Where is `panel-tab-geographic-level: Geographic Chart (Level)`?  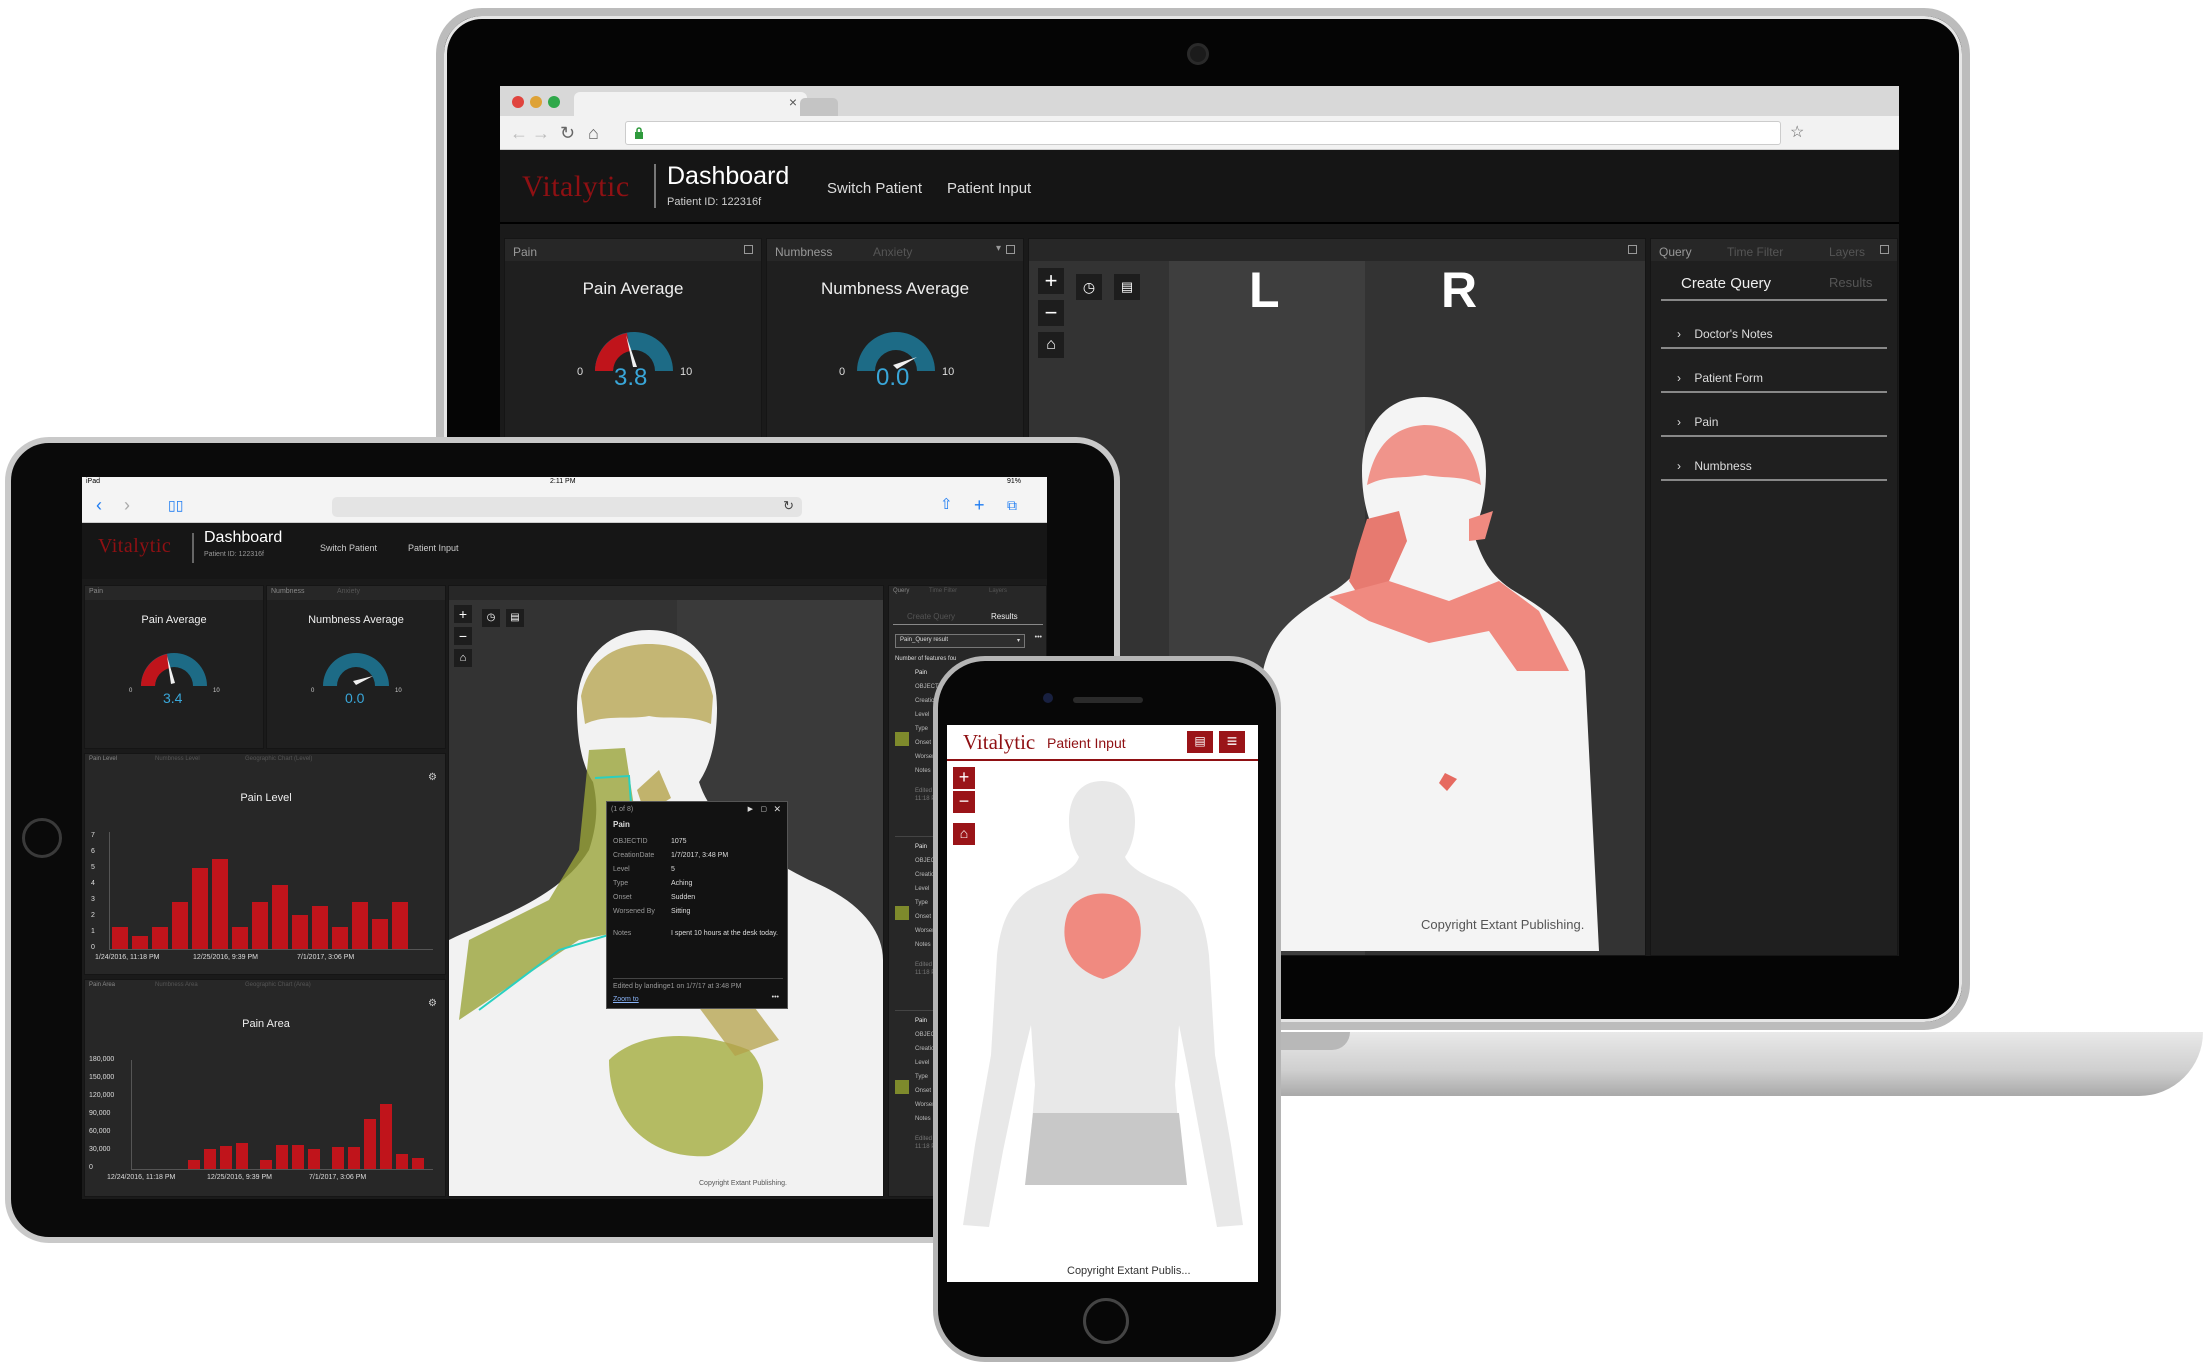
panel-tab-geographic-level: Geographic Chart (Level) is located at coordinates (278, 759).